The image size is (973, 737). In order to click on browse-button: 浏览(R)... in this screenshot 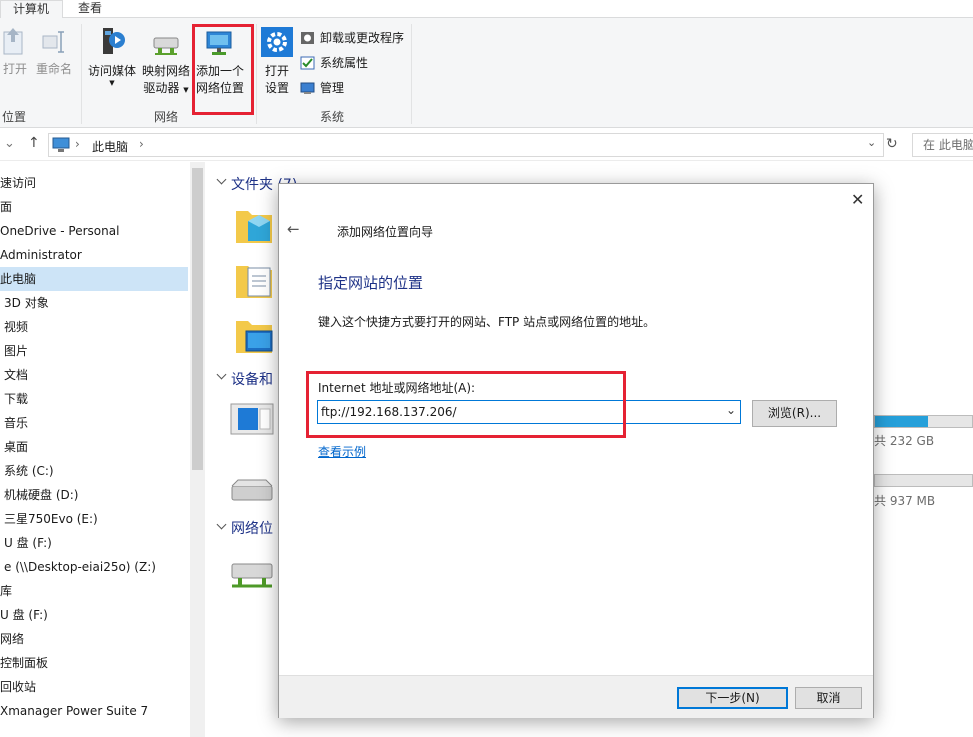, I will do `click(794, 413)`.